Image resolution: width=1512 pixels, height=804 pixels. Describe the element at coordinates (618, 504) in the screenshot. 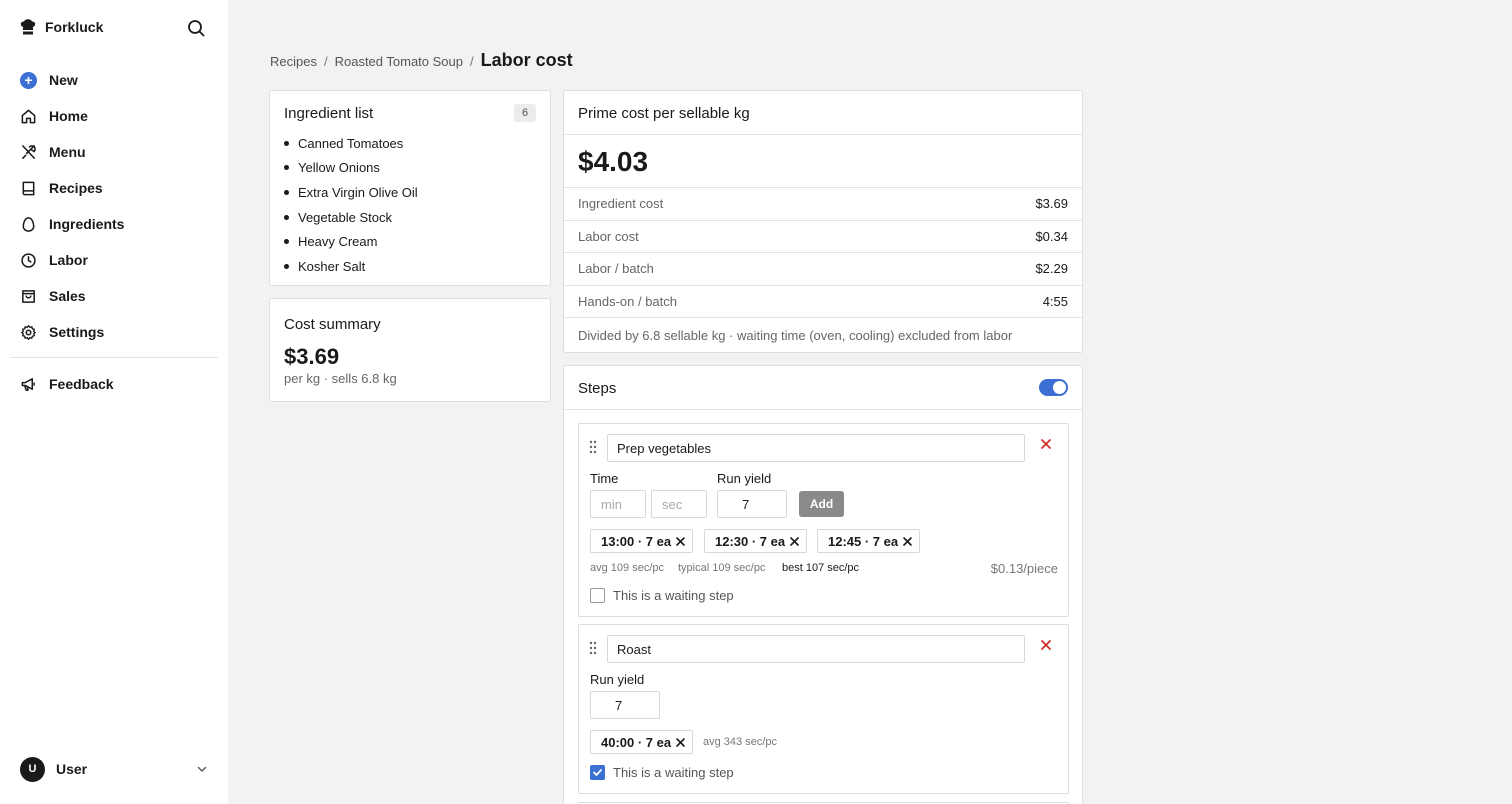

I see `minutes-input: min` at that location.